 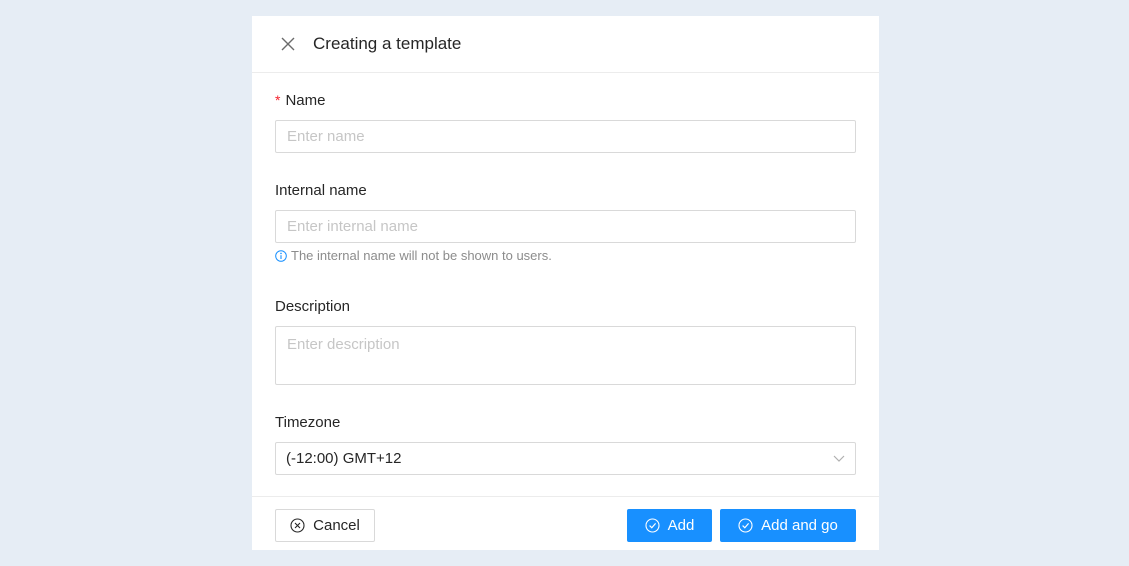 What do you see at coordinates (565, 44) in the screenshot?
I see `modal-header: Creating a template` at bounding box center [565, 44].